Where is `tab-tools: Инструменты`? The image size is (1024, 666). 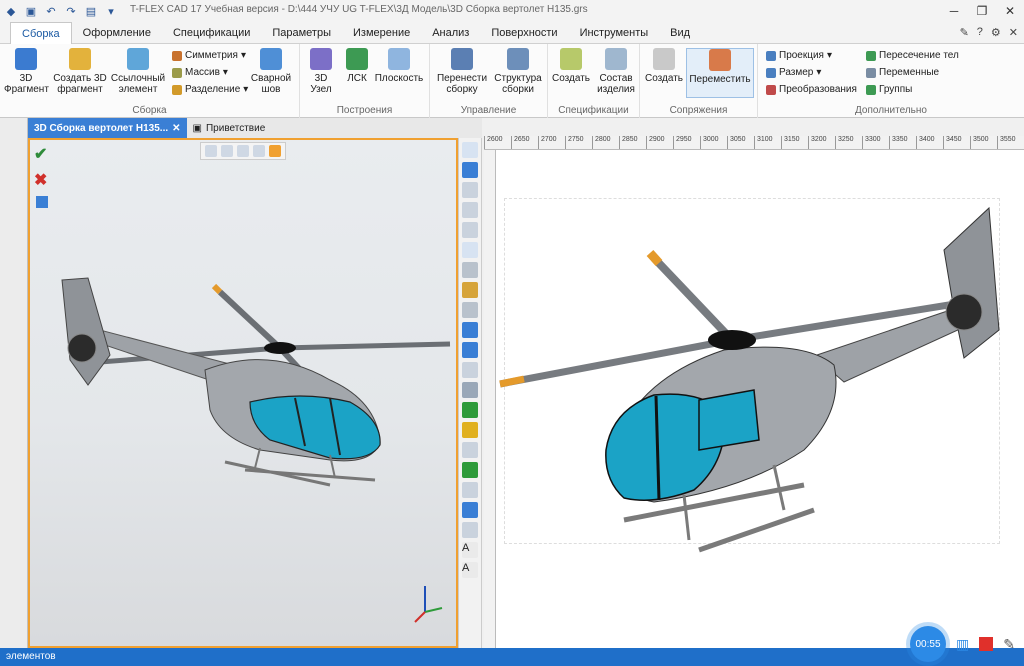 tab-tools: Инструменты is located at coordinates (614, 33).